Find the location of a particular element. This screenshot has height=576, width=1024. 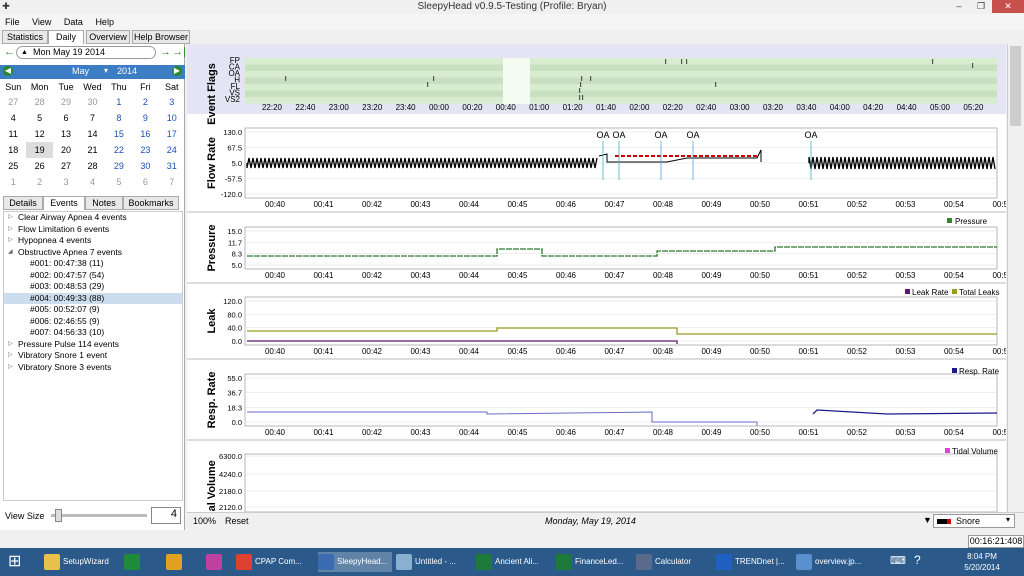

calendar-toggle-icon: ▲ is located at coordinates (24, 52).